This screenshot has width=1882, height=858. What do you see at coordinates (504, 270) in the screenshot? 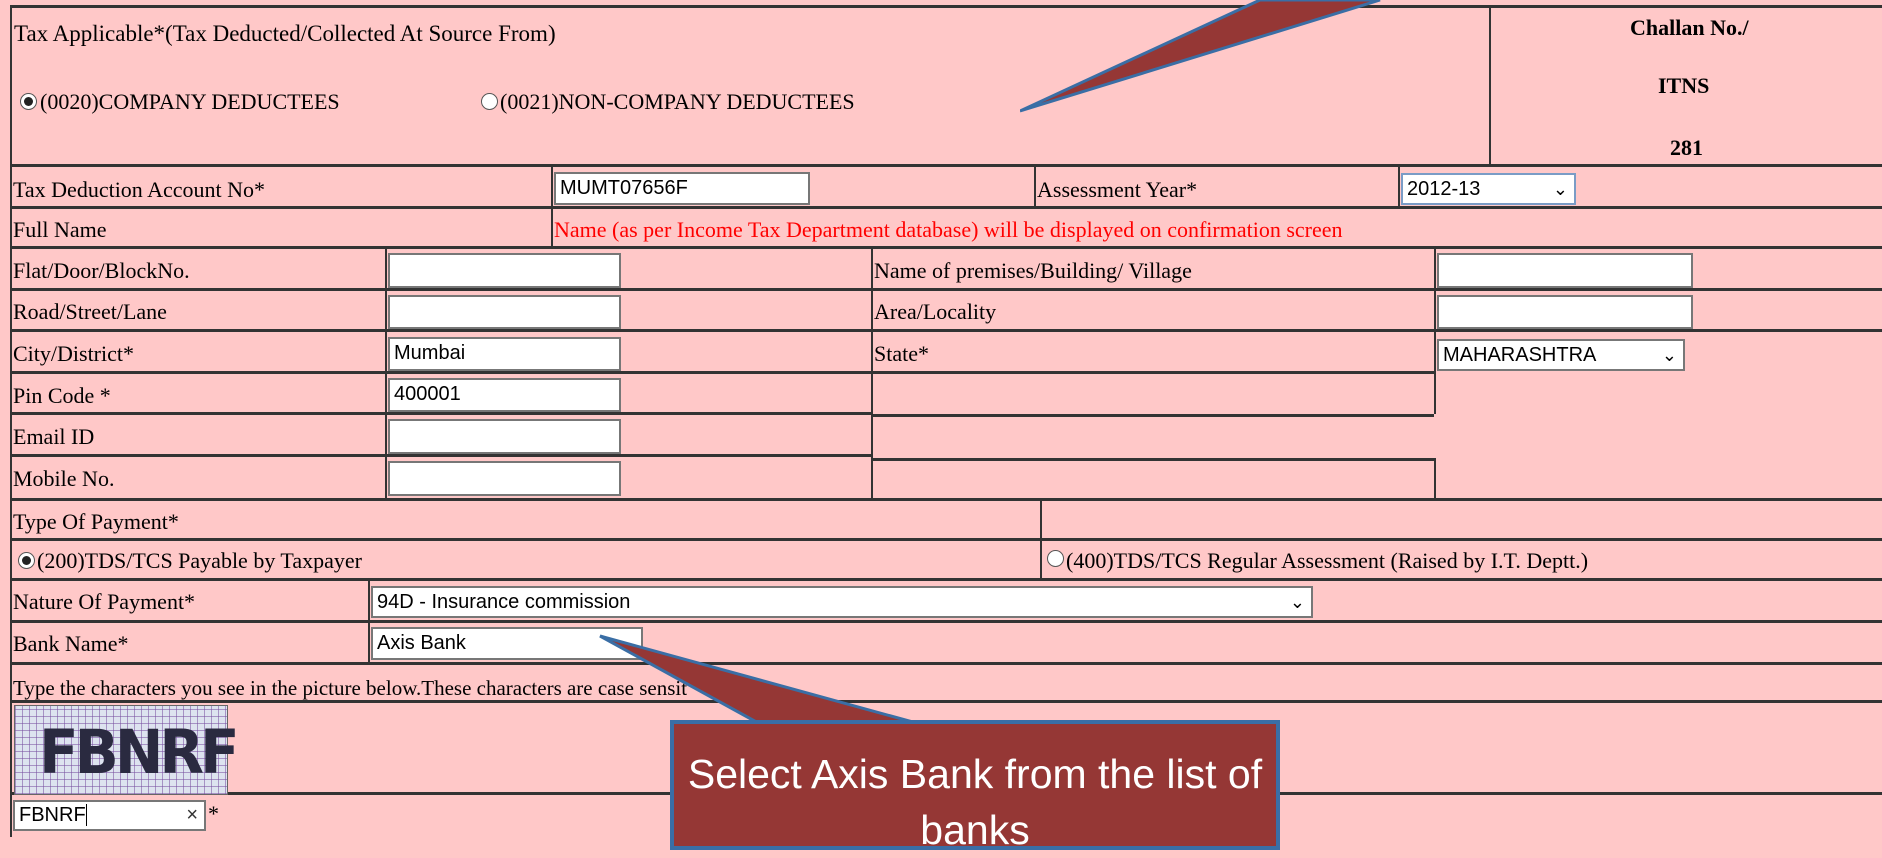
I see `flat-input` at bounding box center [504, 270].